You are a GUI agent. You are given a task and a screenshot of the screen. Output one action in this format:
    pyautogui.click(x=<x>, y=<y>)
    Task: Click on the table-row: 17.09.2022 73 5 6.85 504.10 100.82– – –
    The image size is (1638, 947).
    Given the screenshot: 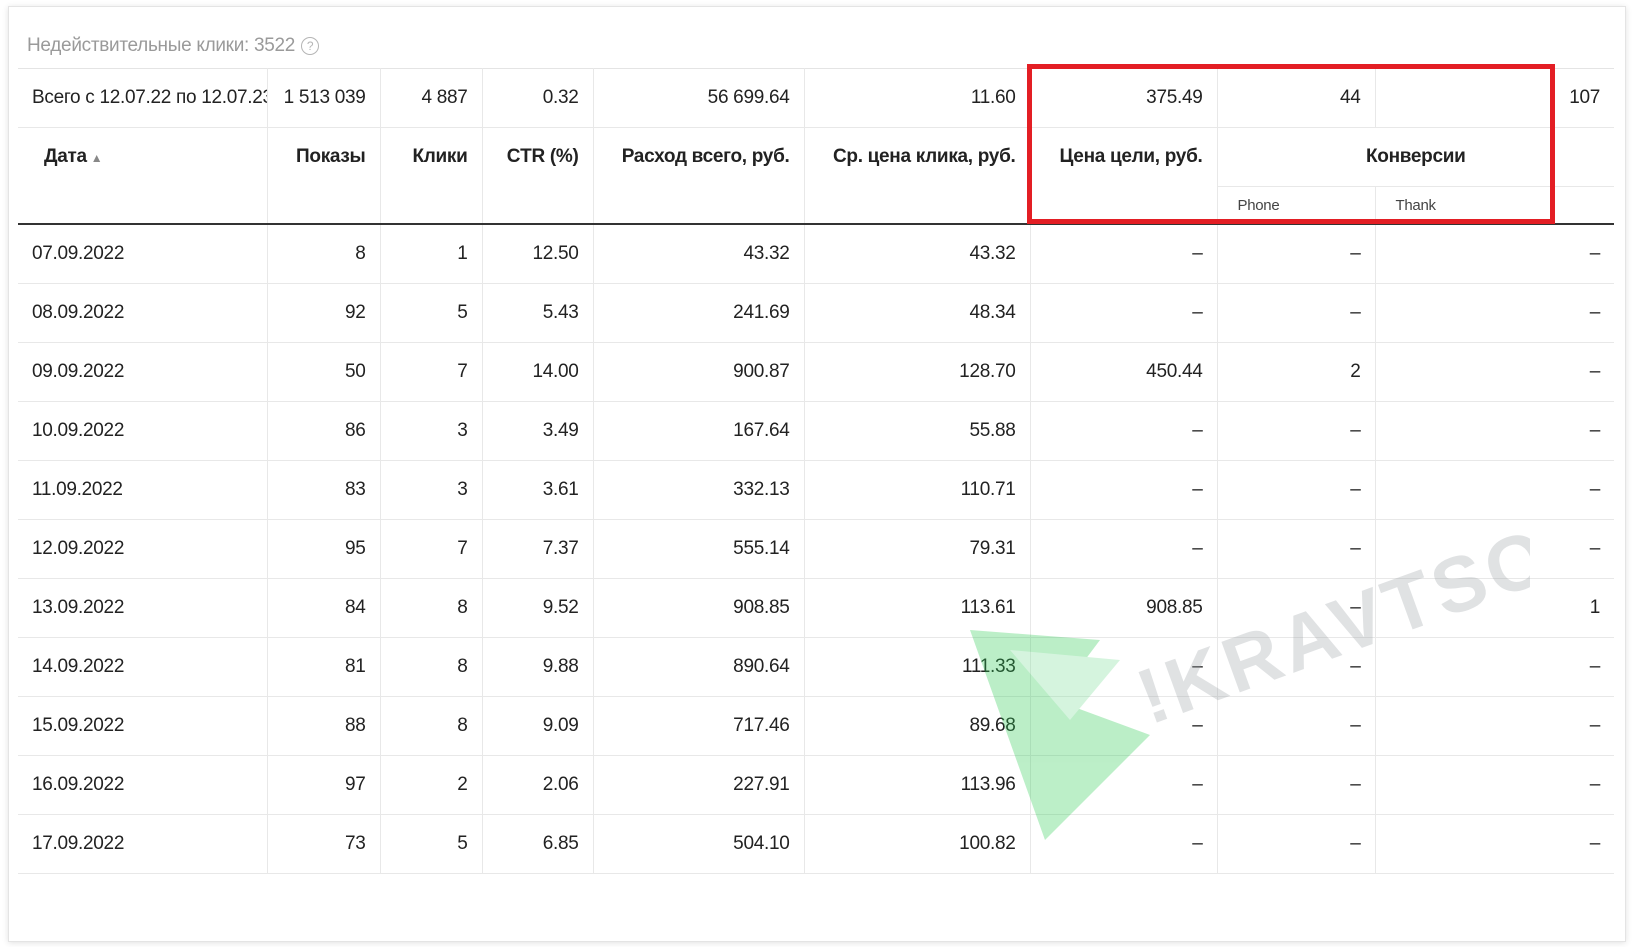 What is the action you would take?
    pyautogui.click(x=816, y=844)
    